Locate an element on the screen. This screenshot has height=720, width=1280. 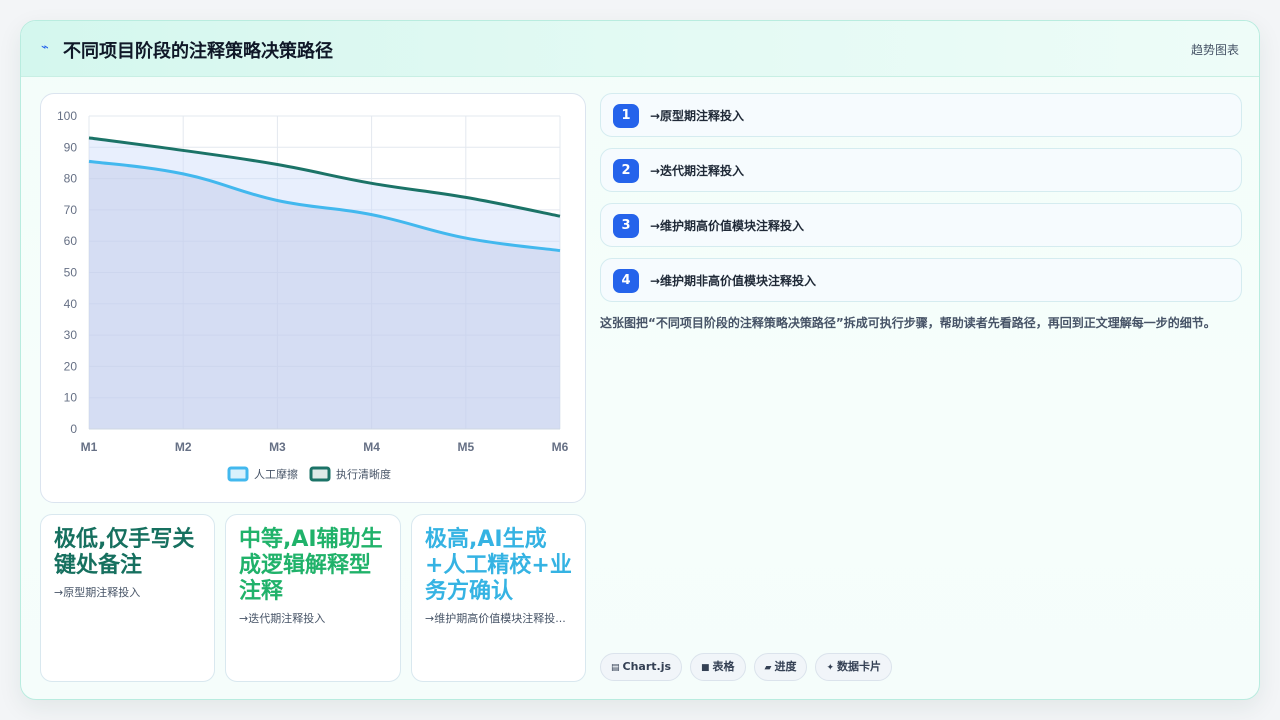
chart-type-tag: 趋势图表 is located at coordinates (1214, 50).